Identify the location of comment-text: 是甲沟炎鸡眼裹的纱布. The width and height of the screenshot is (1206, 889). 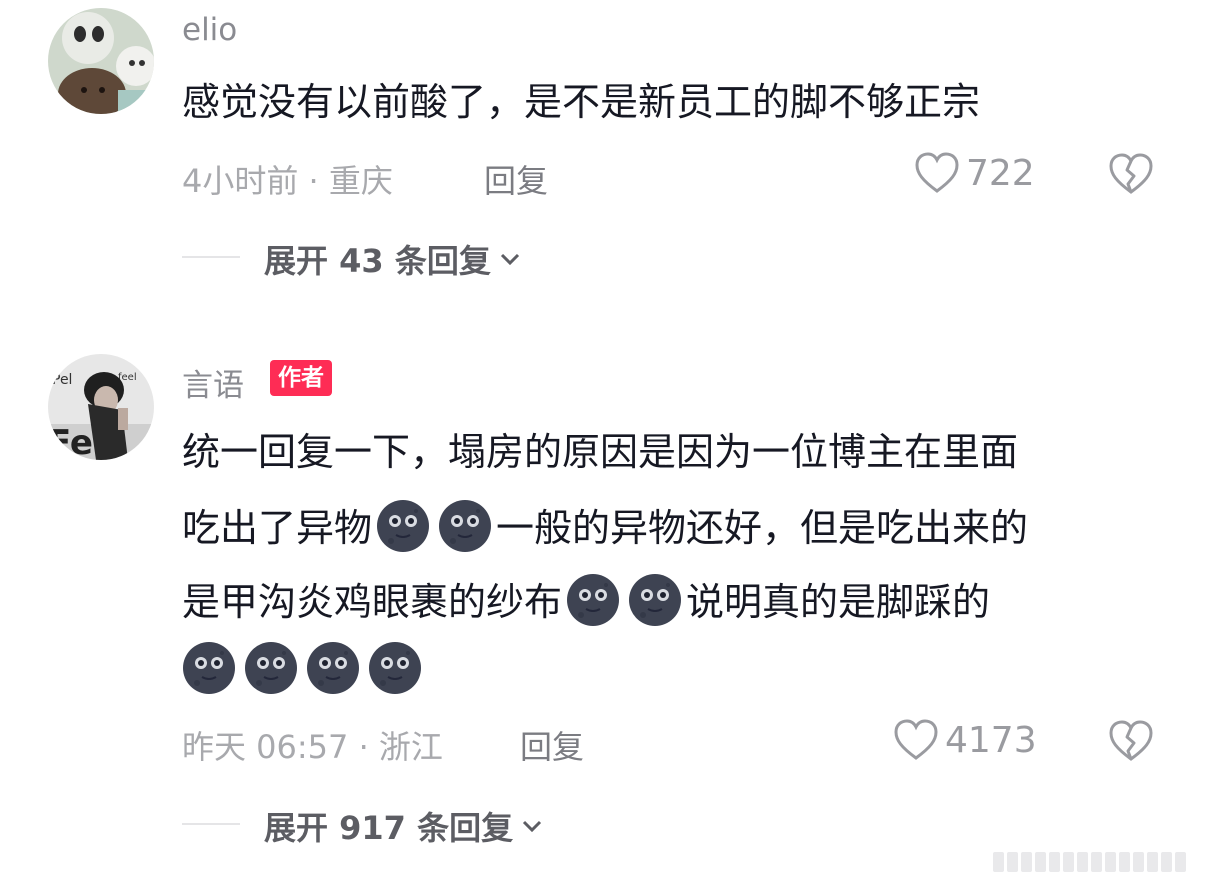
(372, 602).